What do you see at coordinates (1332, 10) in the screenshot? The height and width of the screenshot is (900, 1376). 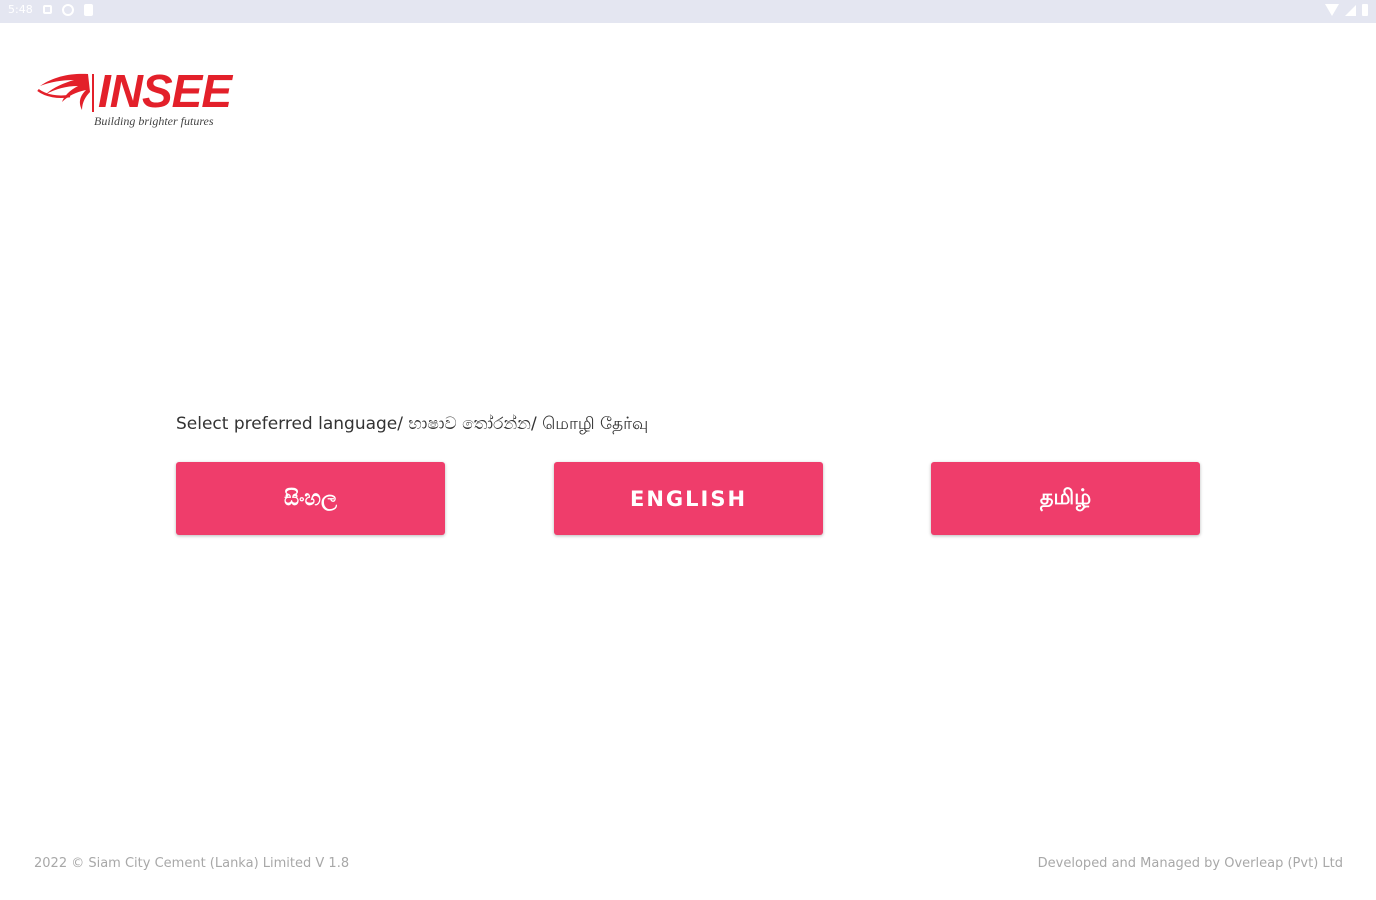 I see `wifi-icon` at bounding box center [1332, 10].